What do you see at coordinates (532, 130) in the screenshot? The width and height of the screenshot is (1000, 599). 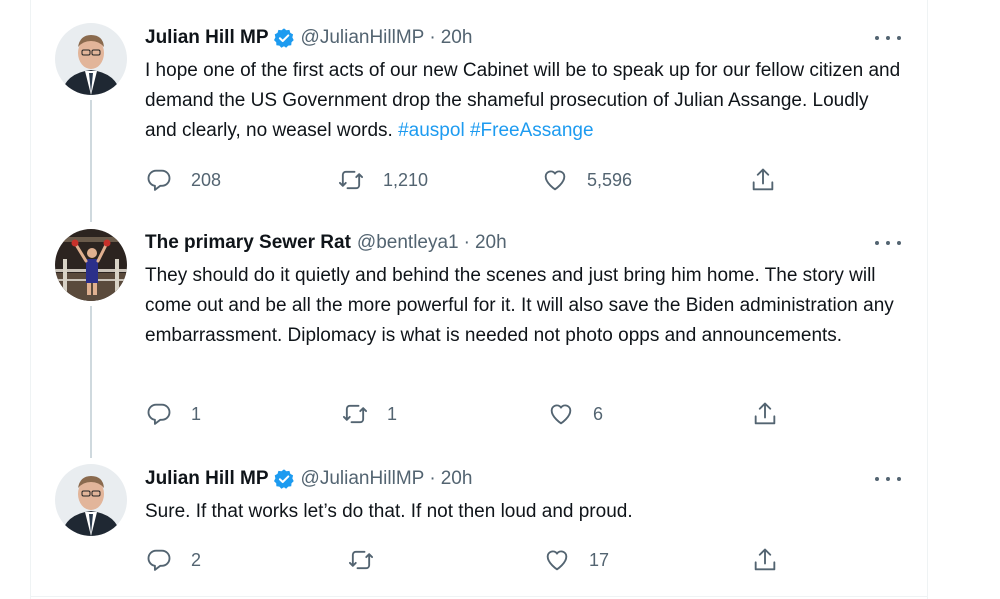 I see `hashtag-link: #FreeAssange` at bounding box center [532, 130].